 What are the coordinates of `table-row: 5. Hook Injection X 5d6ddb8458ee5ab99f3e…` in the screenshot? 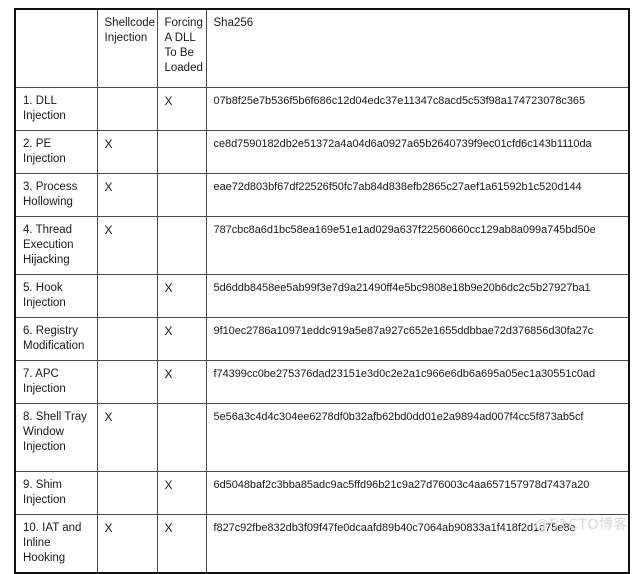 It's located at (322, 296).